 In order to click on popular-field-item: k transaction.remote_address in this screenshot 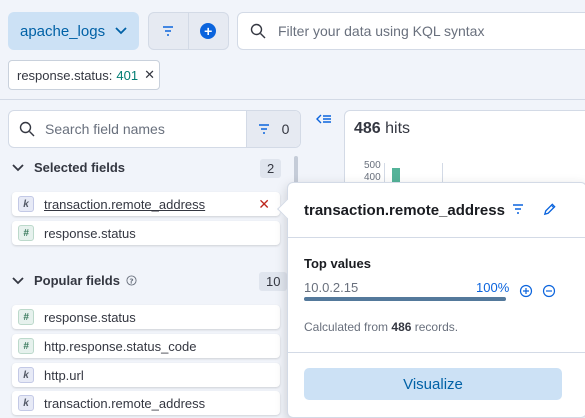, I will do `click(146, 403)`.